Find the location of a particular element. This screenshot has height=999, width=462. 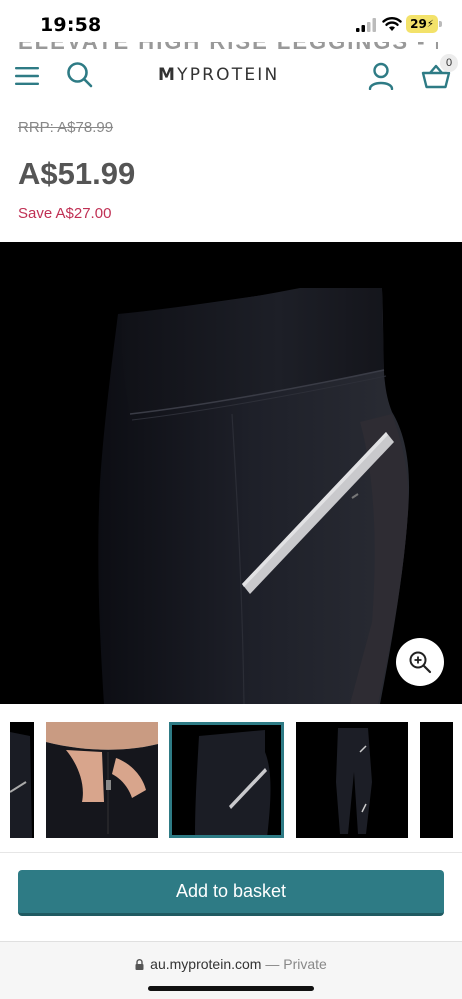

browser-url-bar: au.myprotein.com — Private is located at coordinates (231, 970).